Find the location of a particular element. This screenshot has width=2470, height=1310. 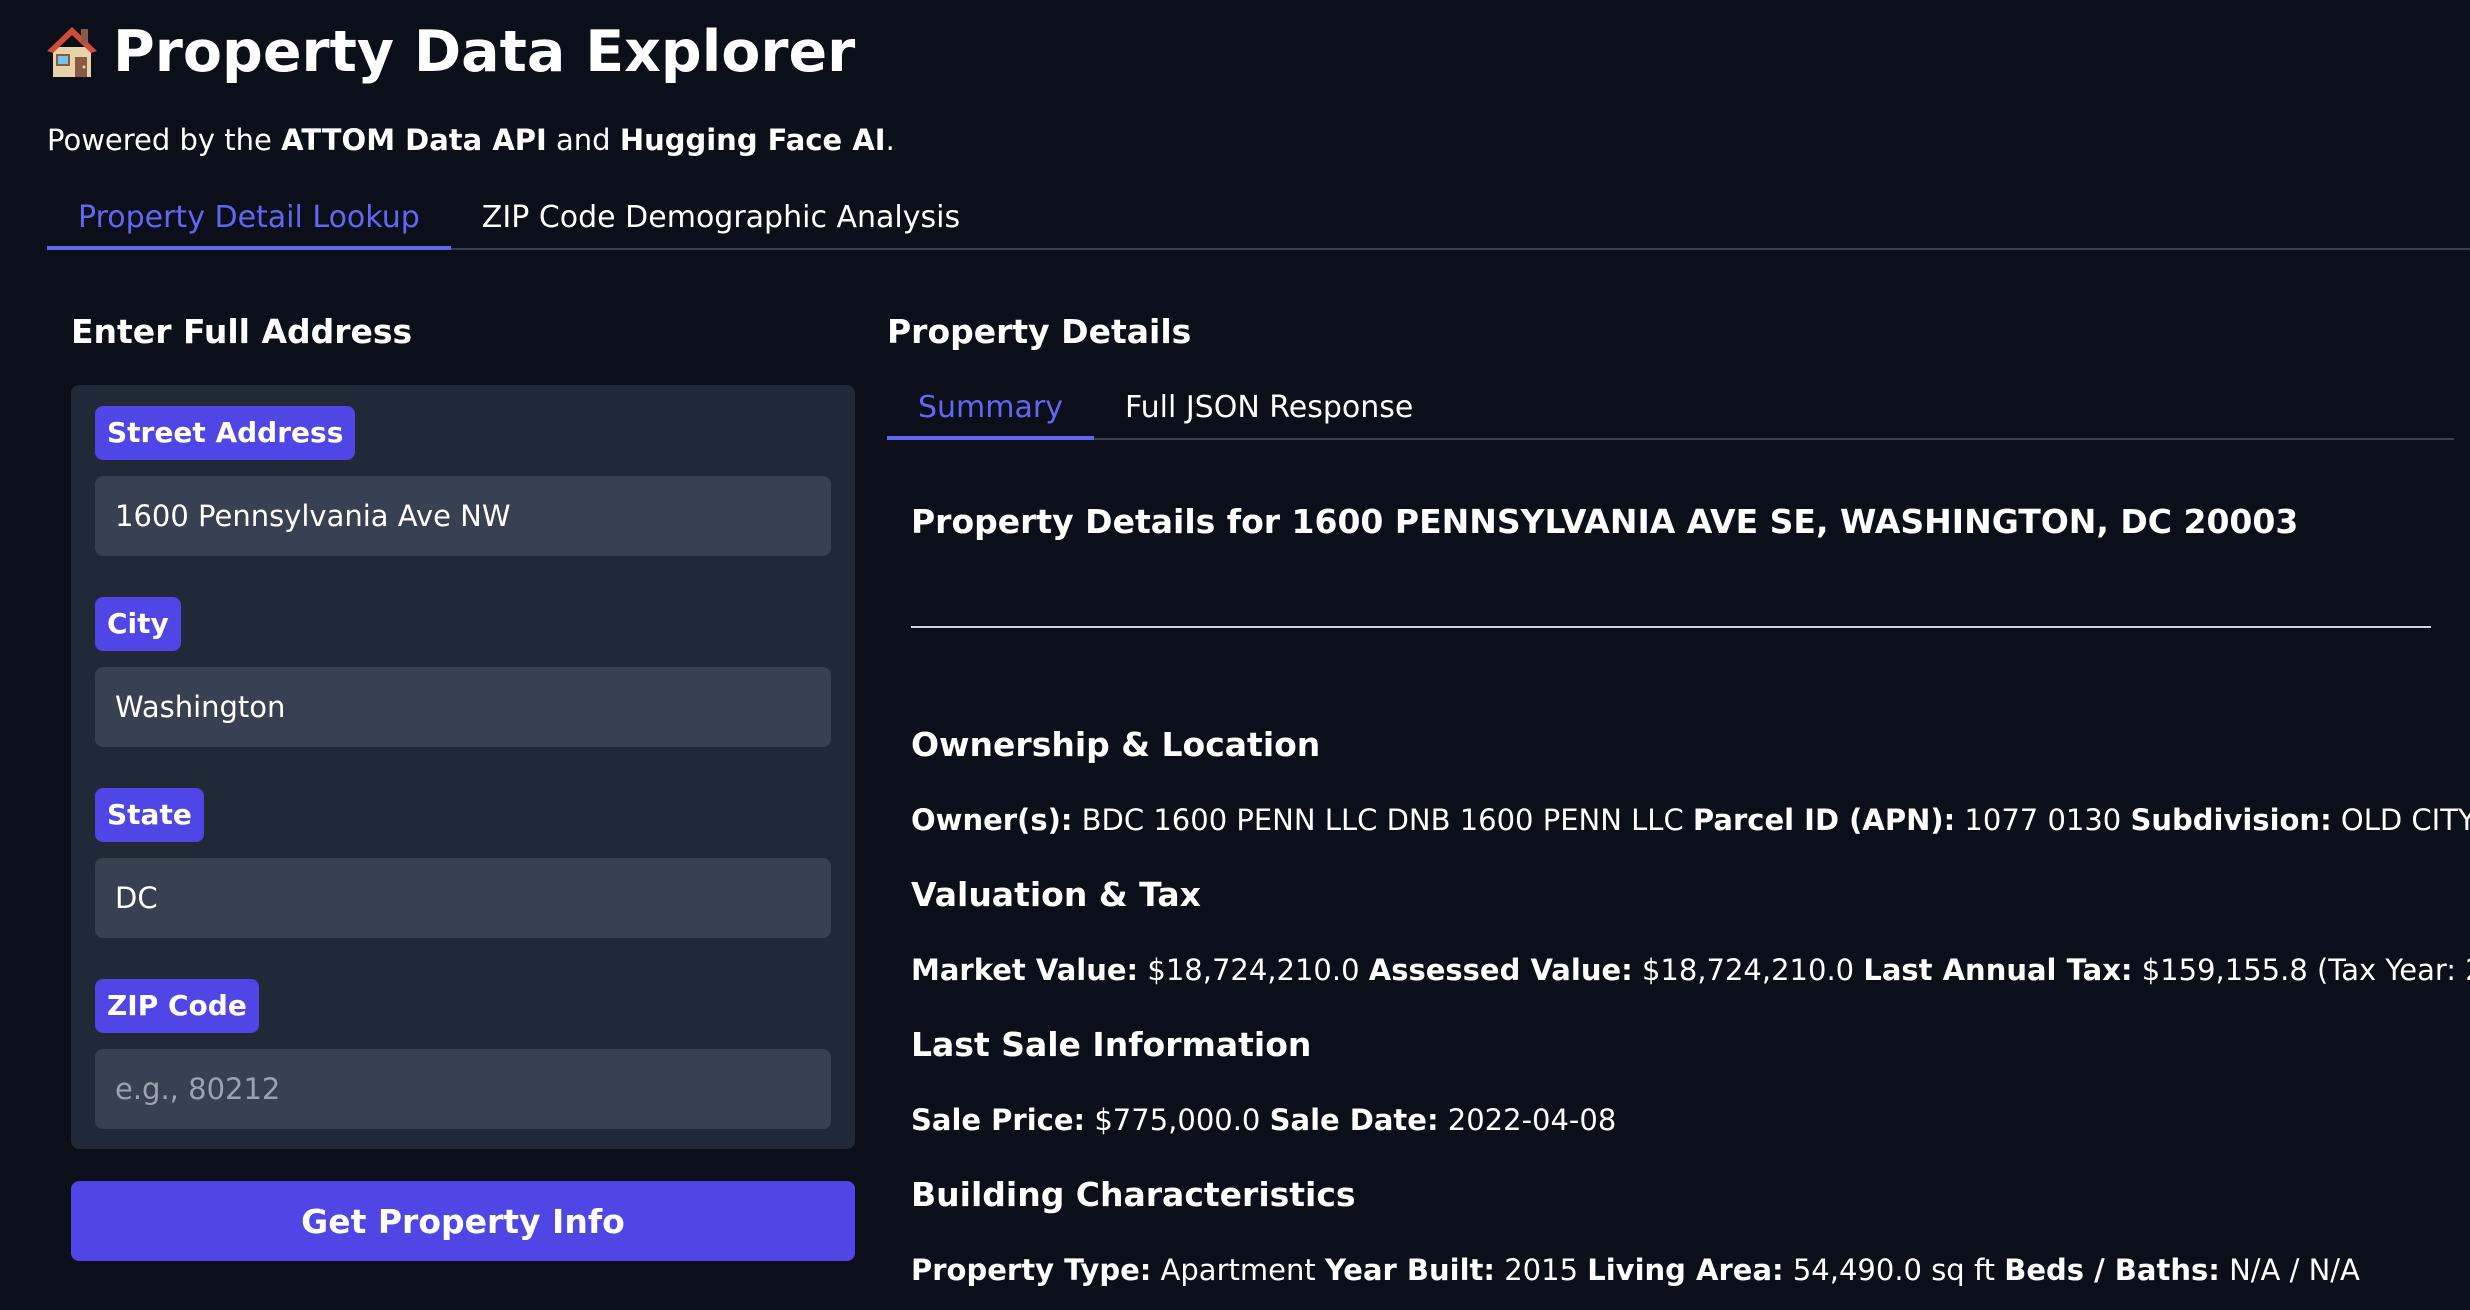

assessed-value: $18,724,210.0 is located at coordinates (1748, 970).